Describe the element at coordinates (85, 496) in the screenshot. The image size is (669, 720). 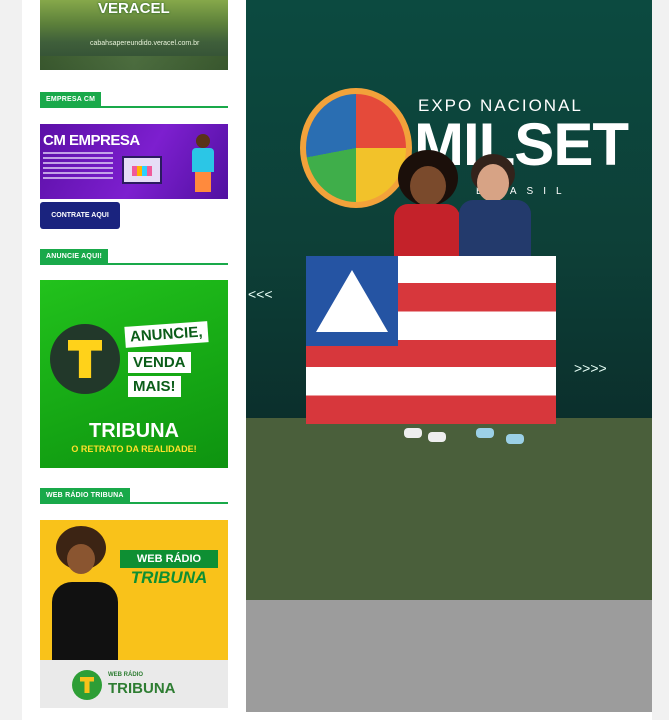
I see `widget-title-radio-label: Web Rádio Tribuna` at that location.